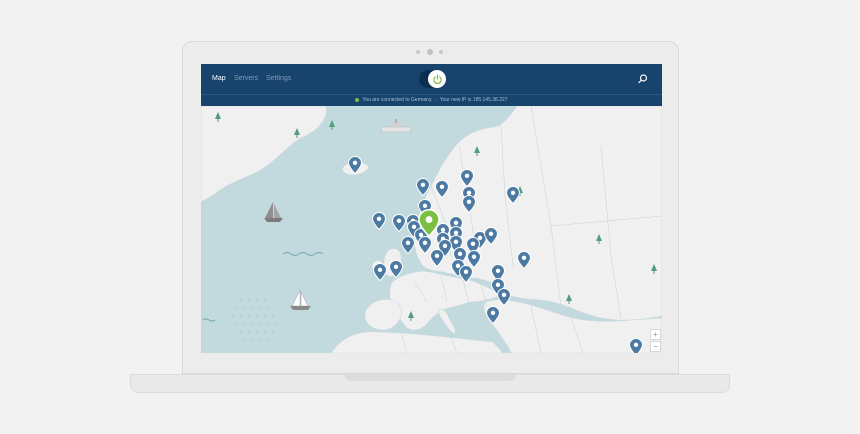 This screenshot has height=434, width=860. Describe the element at coordinates (396, 126) in the screenshot. I see `ship-icon` at that location.